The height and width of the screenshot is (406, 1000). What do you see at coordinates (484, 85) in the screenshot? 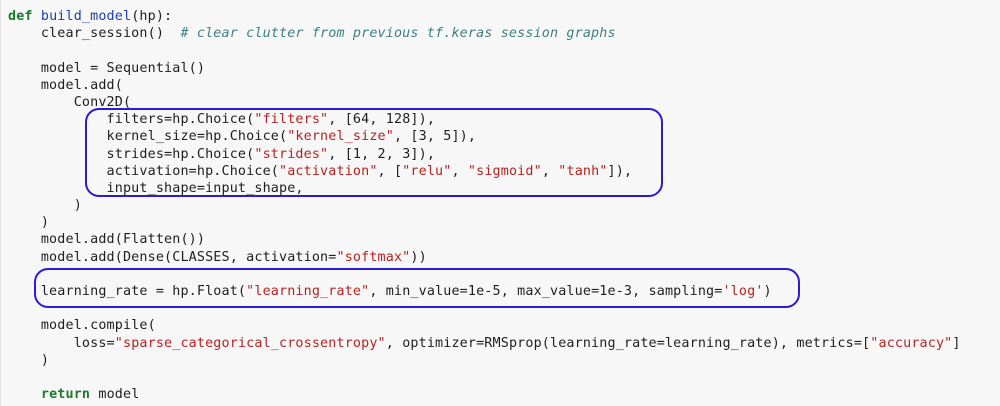
I see `code-line: model.add(` at bounding box center [484, 85].